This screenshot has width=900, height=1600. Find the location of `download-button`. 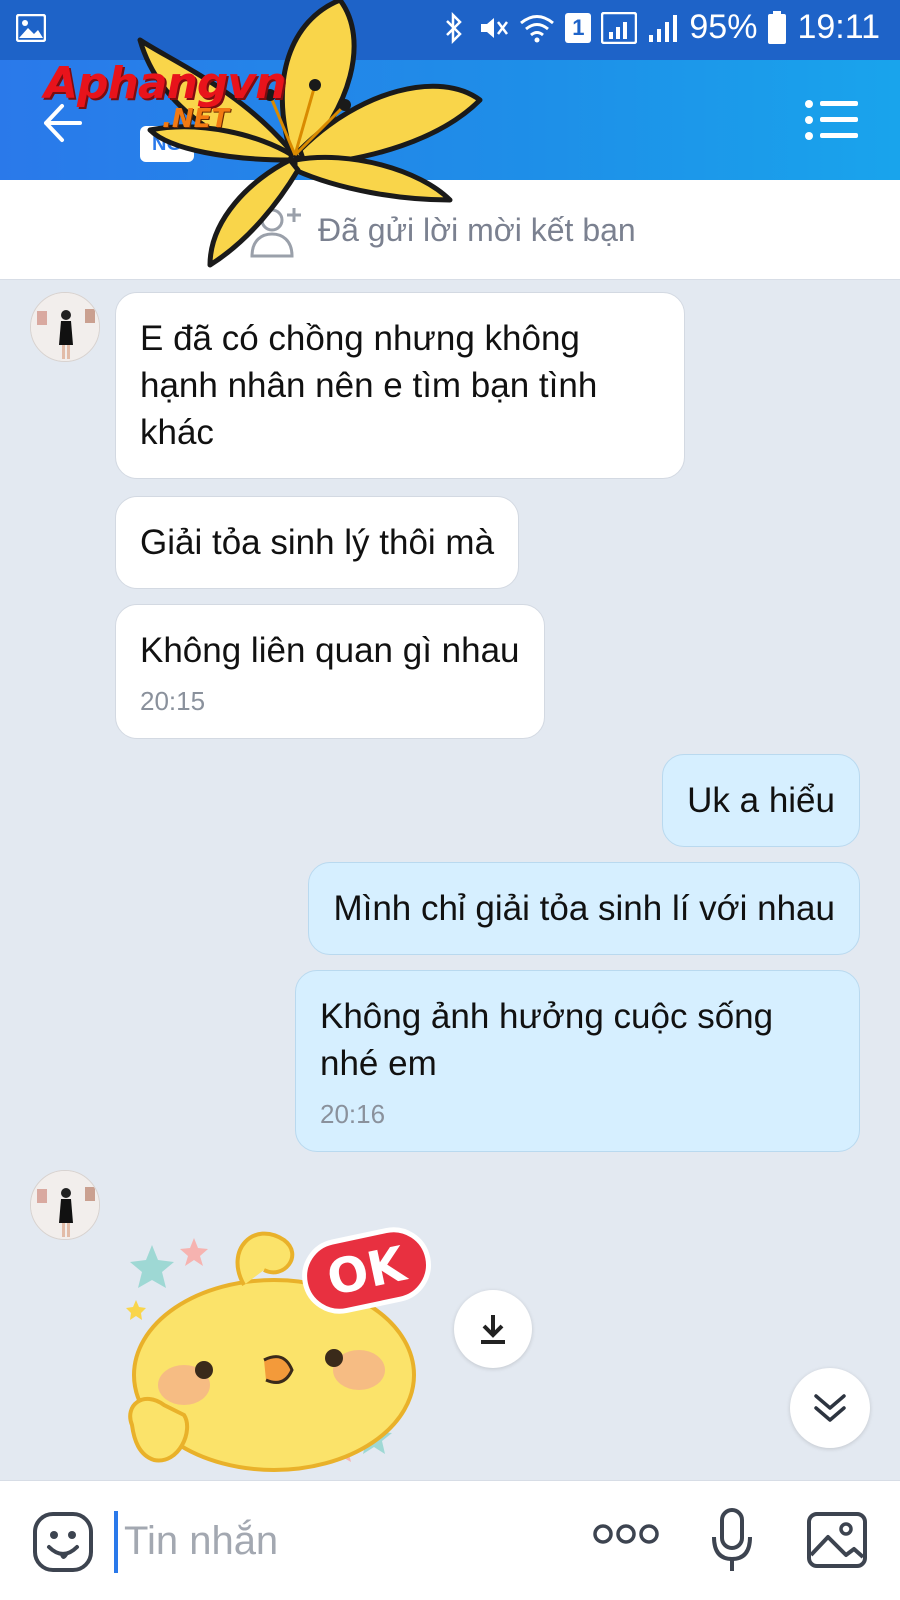

download-button is located at coordinates (493, 1329).